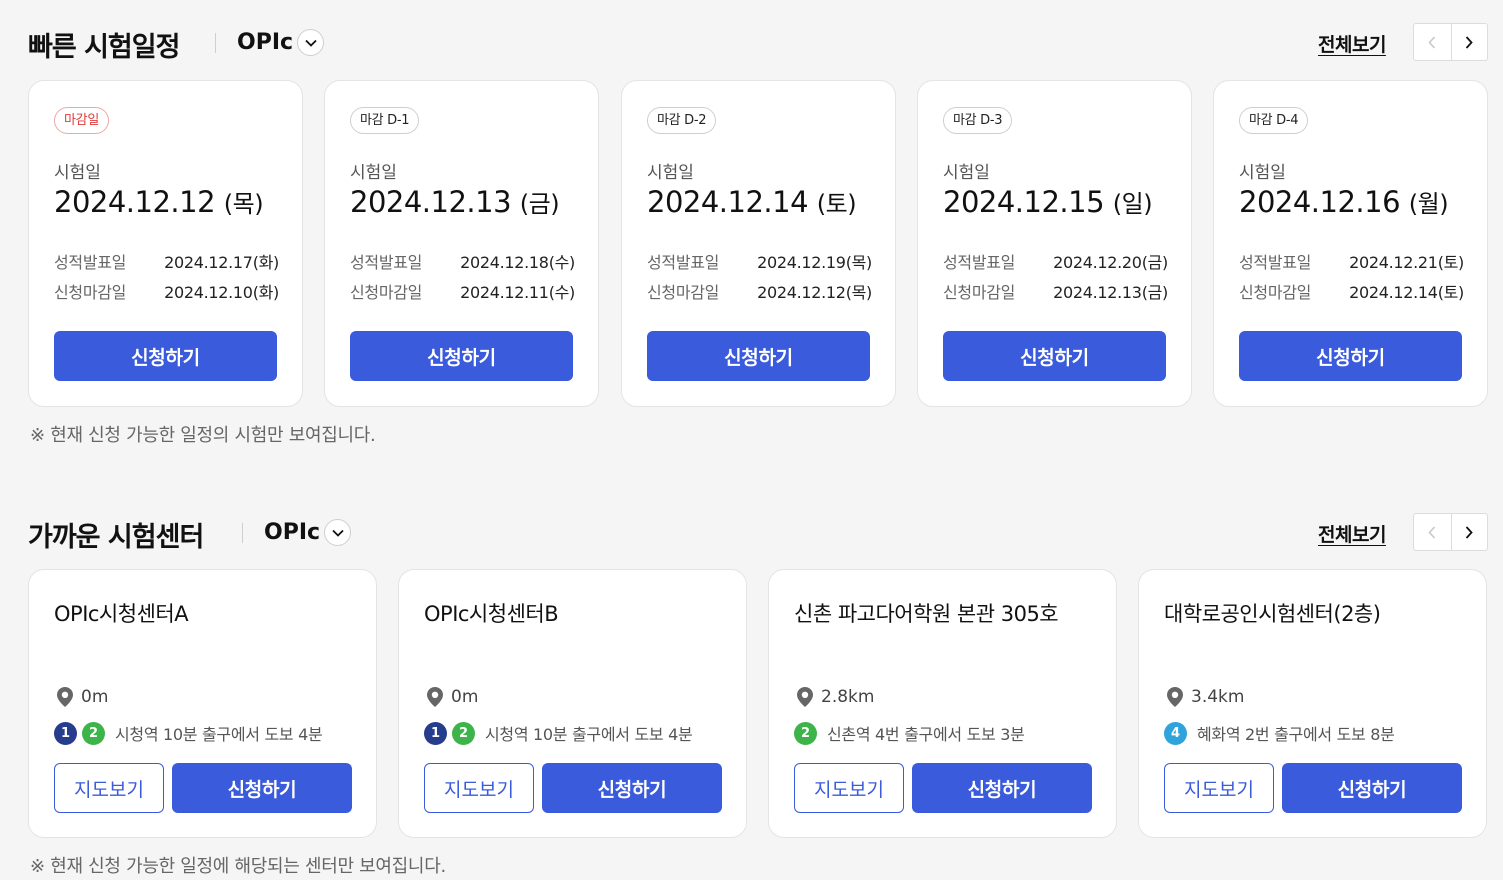 The height and width of the screenshot is (880, 1503). I want to click on result-date-value: 2024.12.20(금), so click(1110, 262).